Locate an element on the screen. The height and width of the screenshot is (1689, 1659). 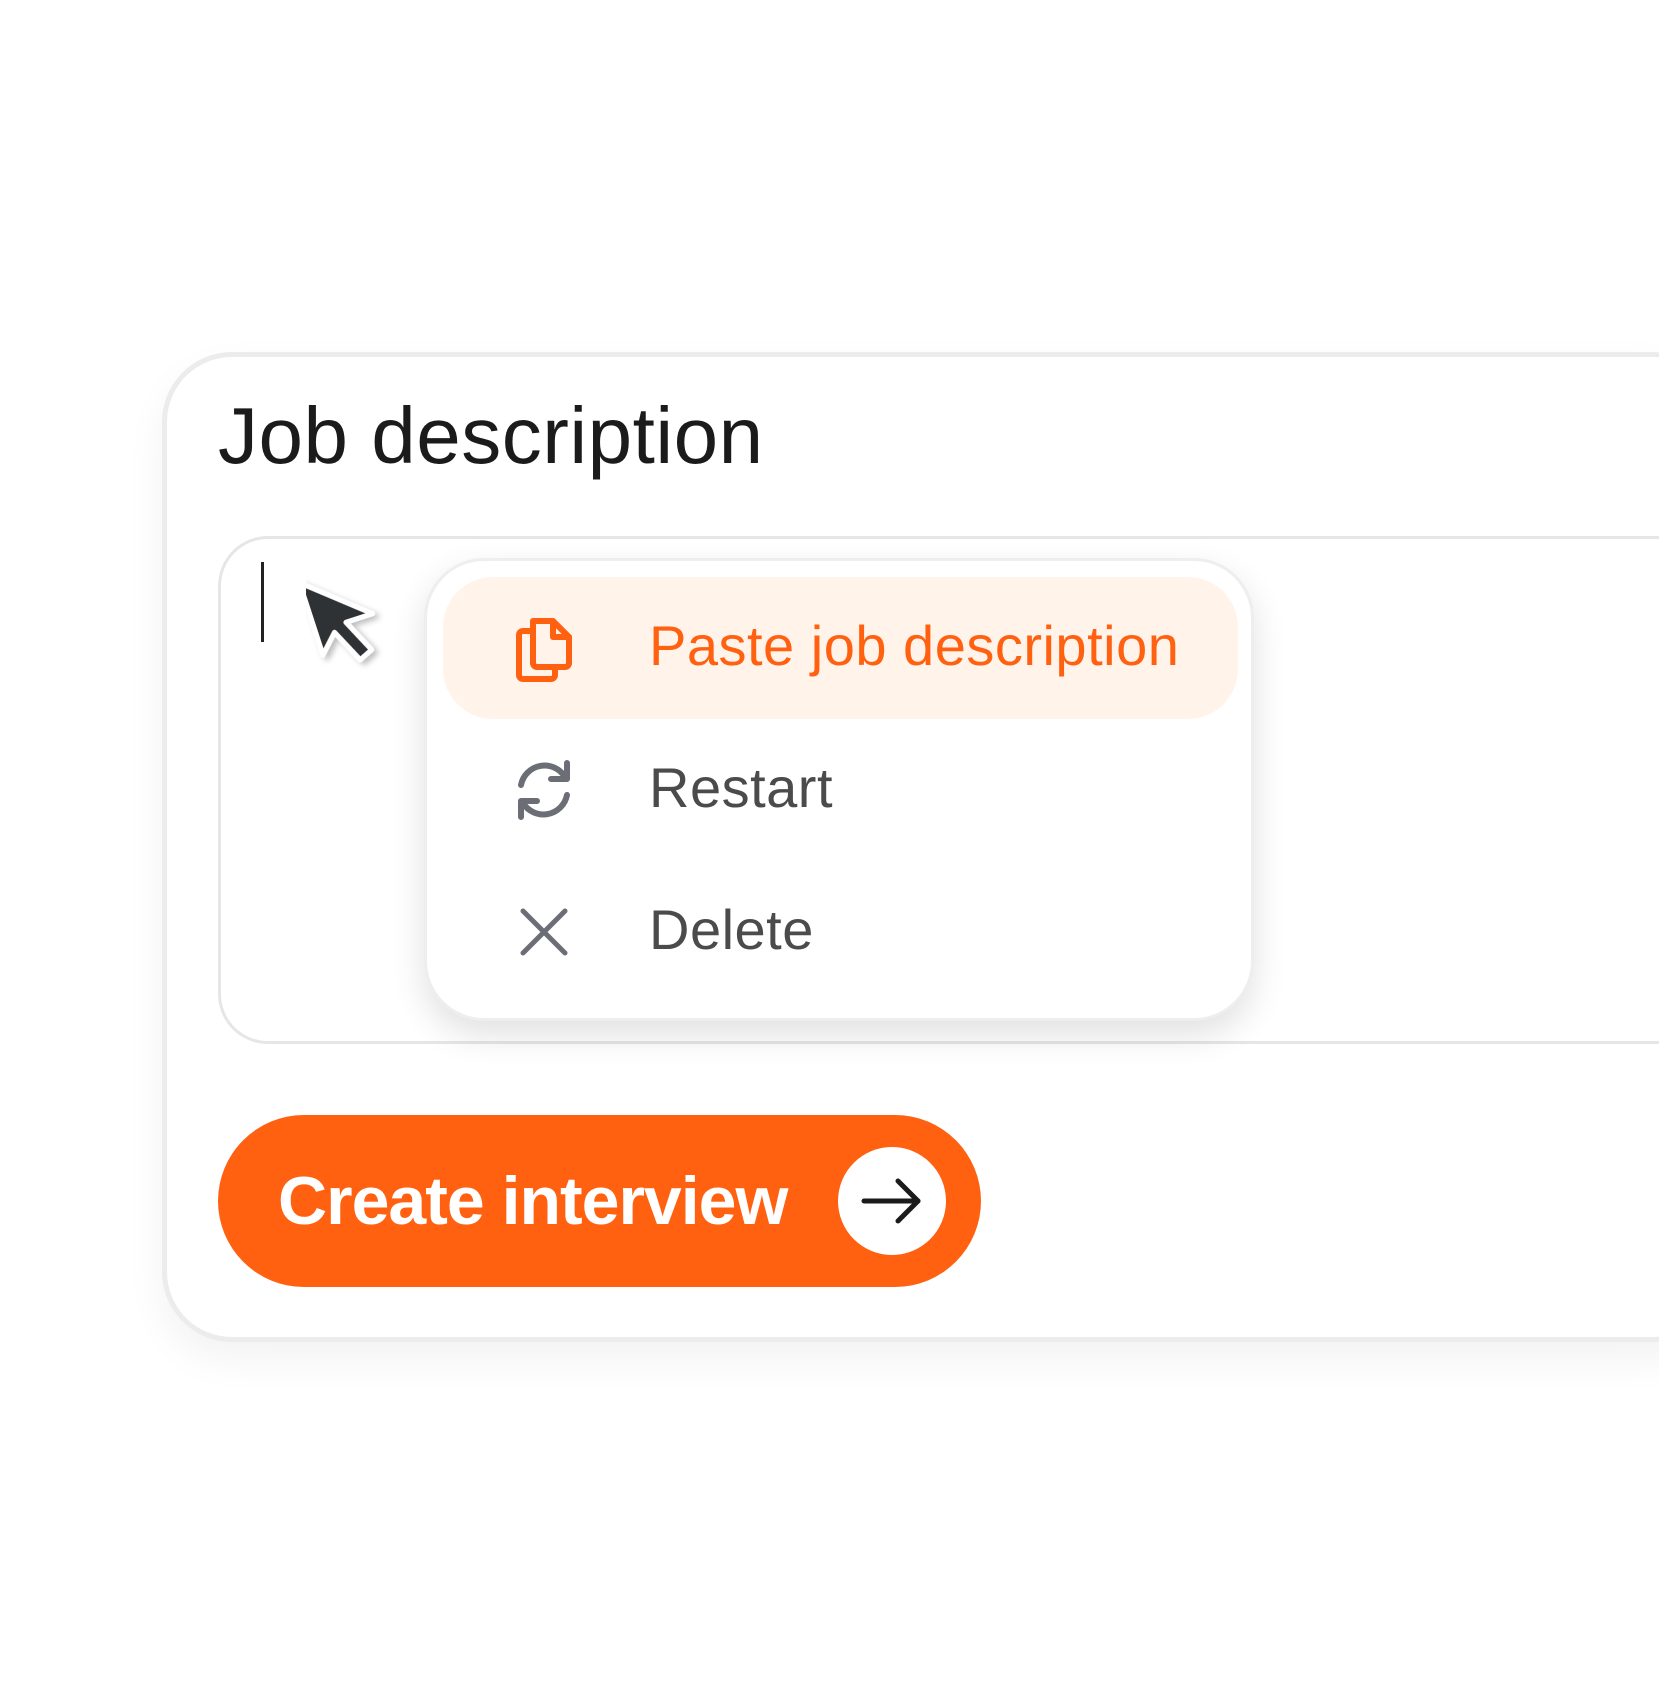
create-interview-button: Create interview is located at coordinates (599, 1201).